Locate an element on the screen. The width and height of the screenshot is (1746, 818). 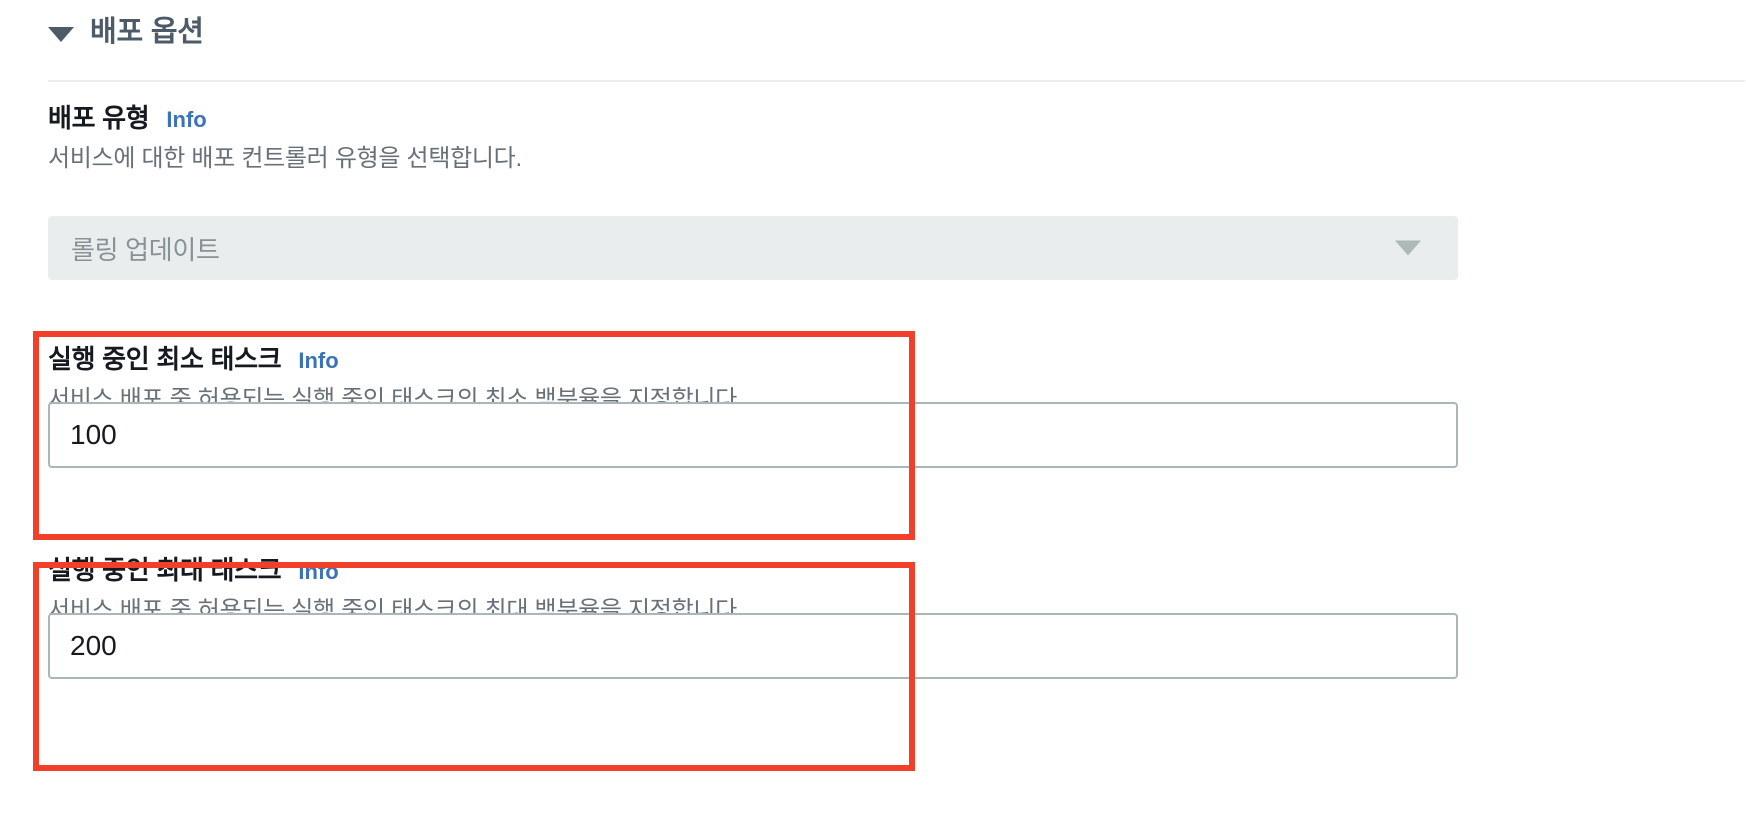
field-label-row: 배포 유형 Info is located at coordinates (285, 118).